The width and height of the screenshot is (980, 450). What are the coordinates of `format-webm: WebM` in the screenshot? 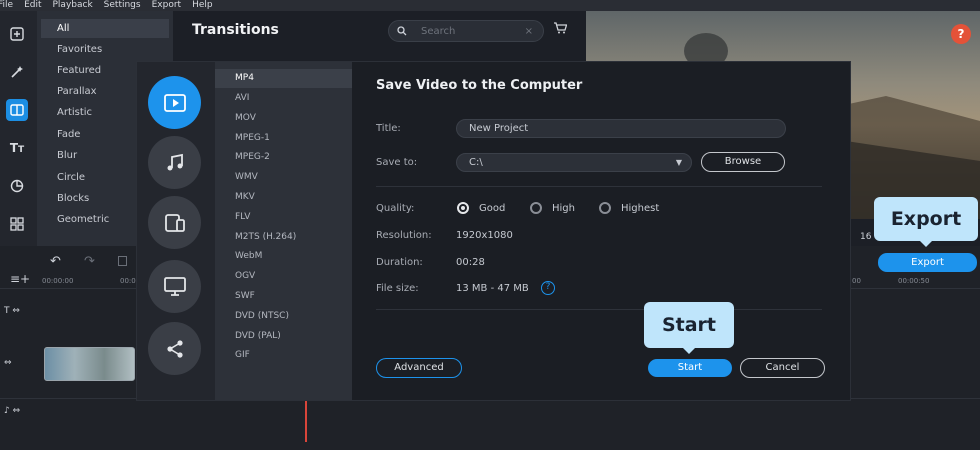 It's located at (283, 256).